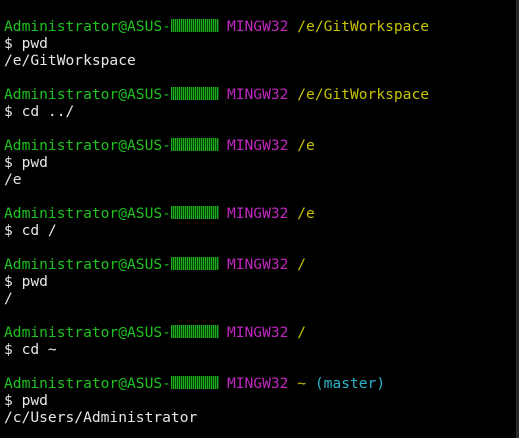 The width and height of the screenshot is (519, 438). What do you see at coordinates (70, 60) in the screenshot?
I see `command-output: /e/GitWorkspace` at bounding box center [70, 60].